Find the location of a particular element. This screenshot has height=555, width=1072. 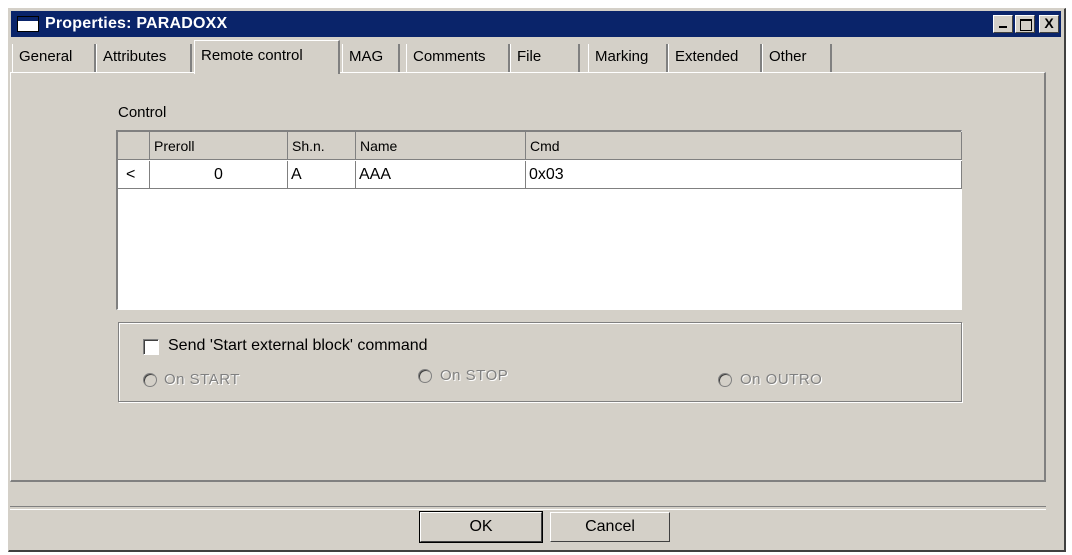

cell-cmd: 0x03 is located at coordinates (744, 175).